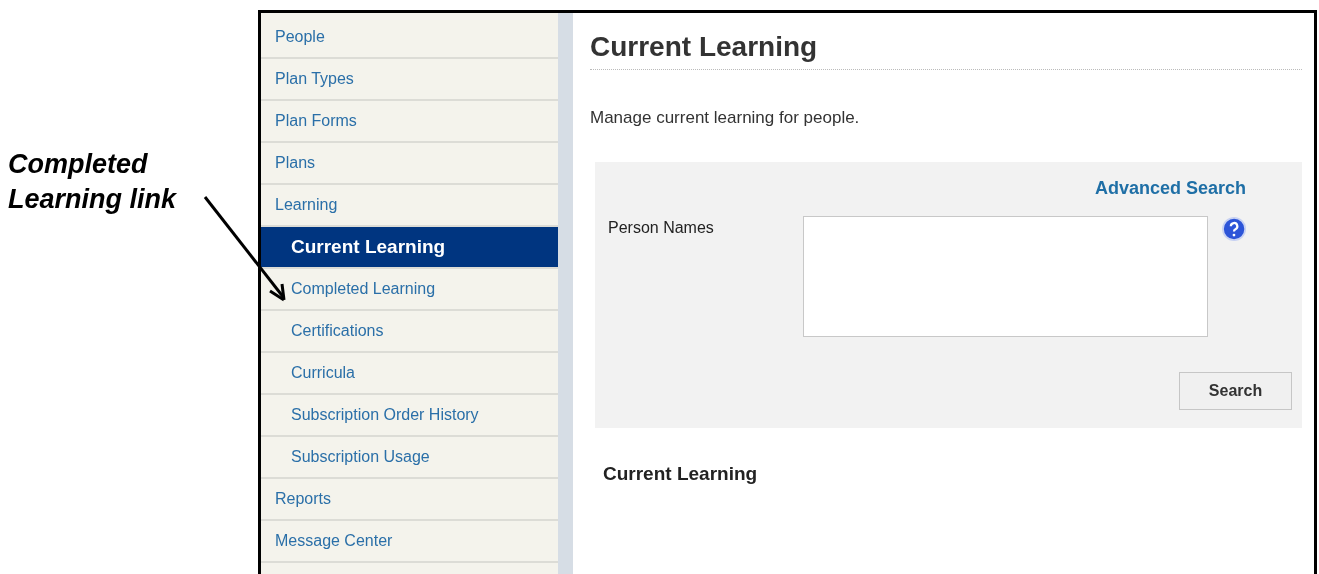 The image size is (1319, 574). Describe the element at coordinates (409, 542) in the screenshot. I see `sidebar-item: Message Center` at that location.